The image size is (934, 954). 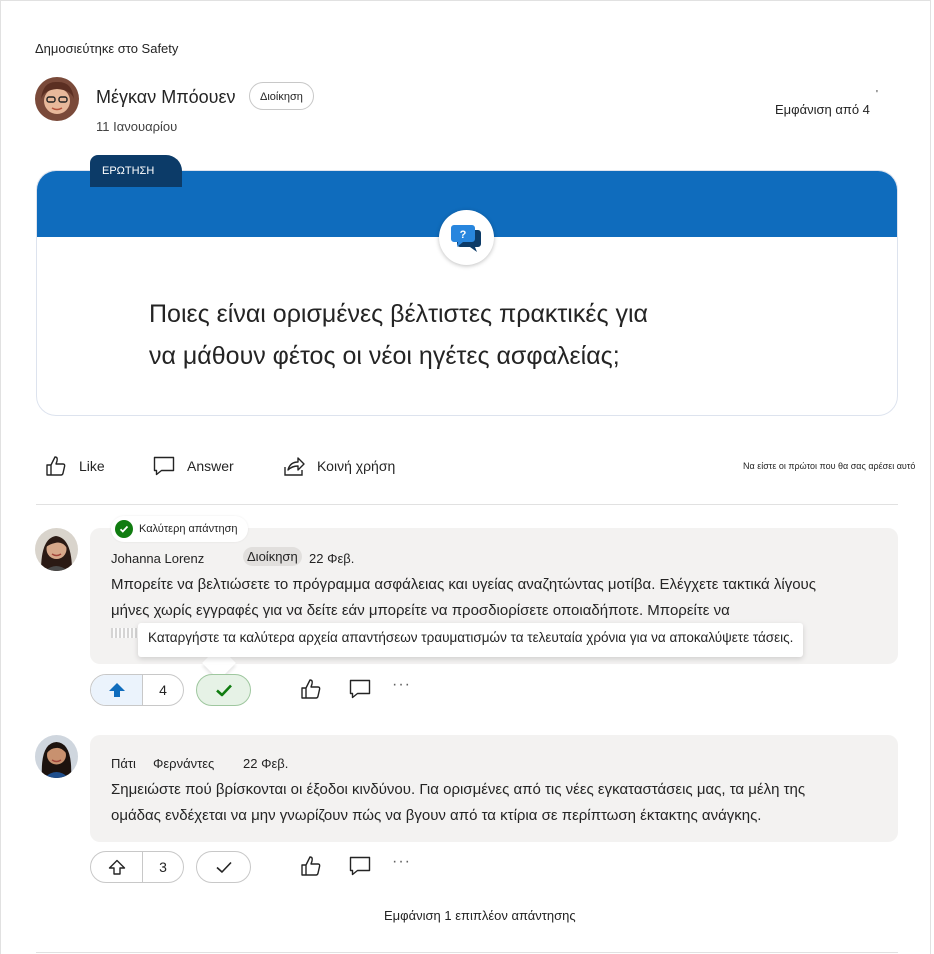 I want to click on answer-1-upvote-button, so click(x=117, y=690).